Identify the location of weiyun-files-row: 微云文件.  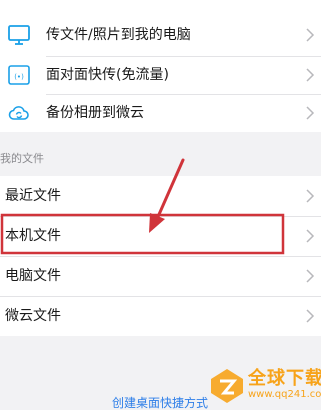
(160, 316).